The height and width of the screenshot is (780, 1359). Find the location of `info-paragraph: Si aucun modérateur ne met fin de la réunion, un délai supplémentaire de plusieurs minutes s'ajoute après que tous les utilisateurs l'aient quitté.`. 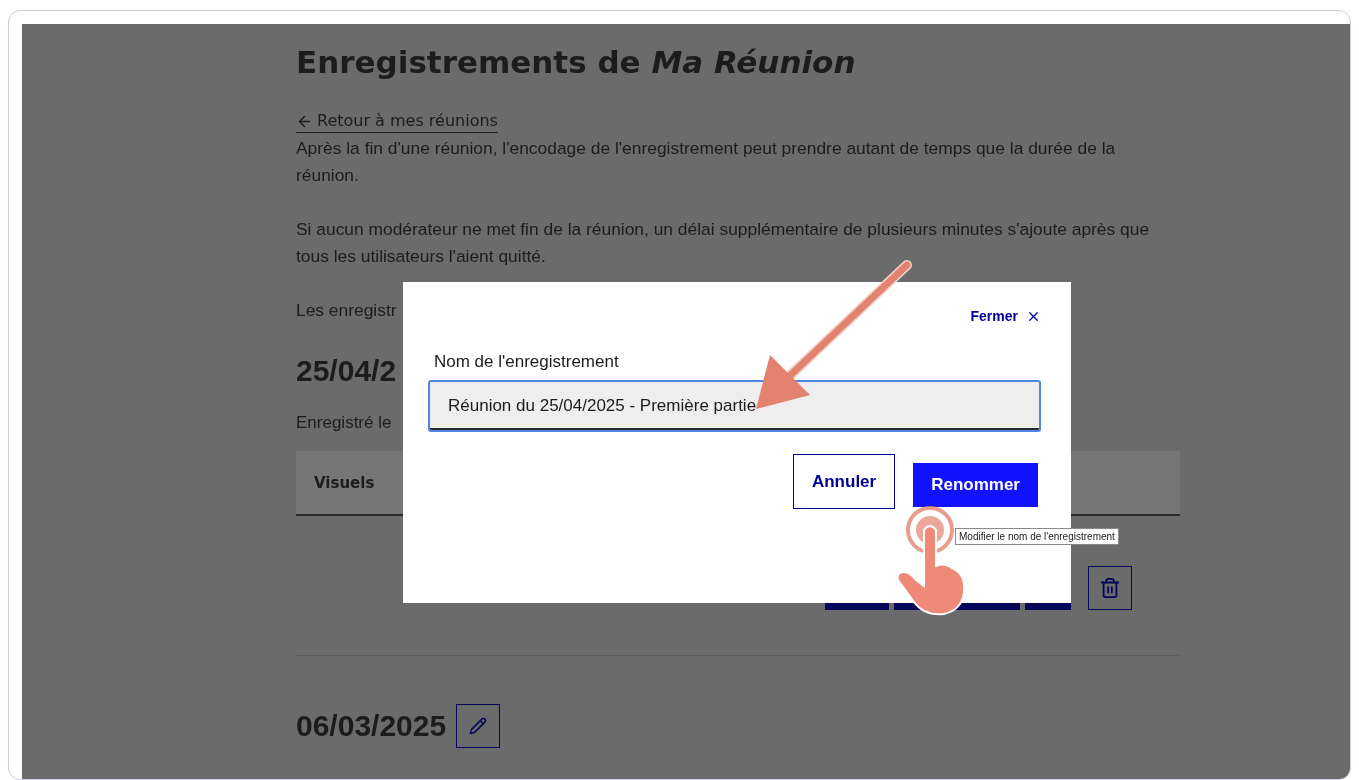

info-paragraph: Si aucun modérateur ne met fin de la réunion, un délai supplémentaire de plusieurs minutes s'ajoute après que tous les utilisateurs l'aient quitté. is located at coordinates (723, 243).